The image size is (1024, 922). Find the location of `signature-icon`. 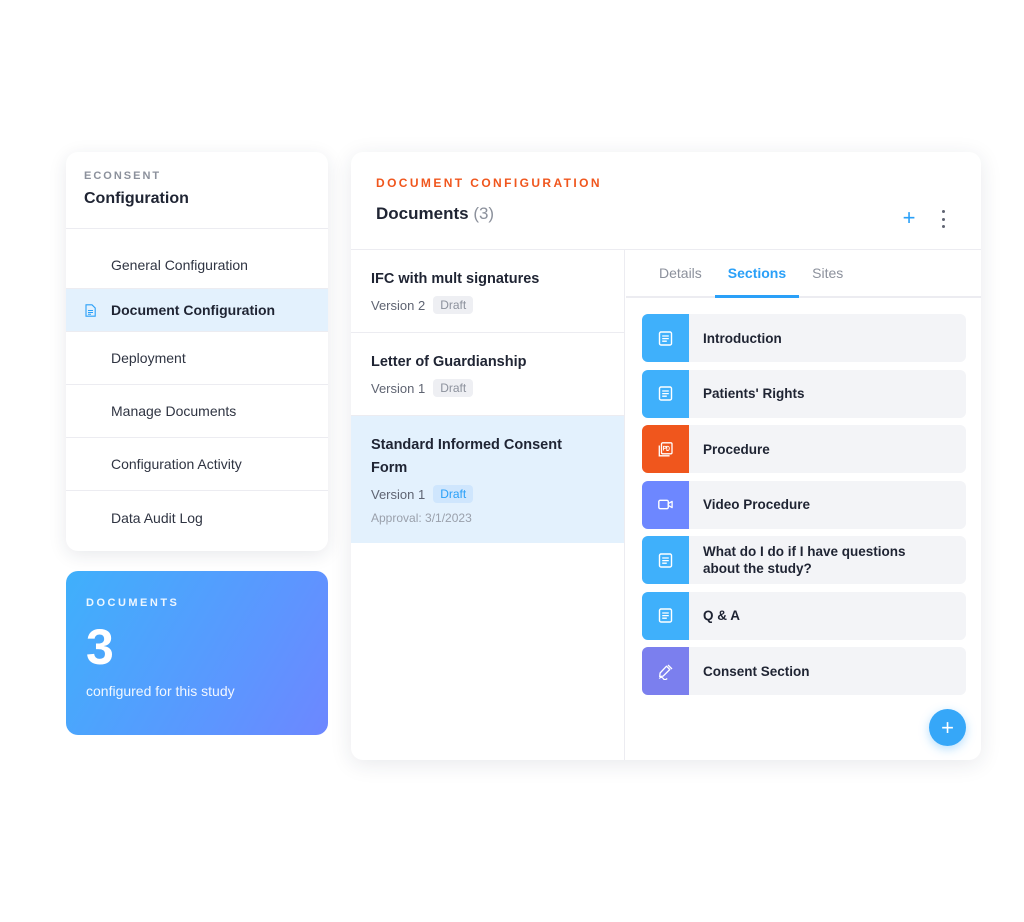

signature-icon is located at coordinates (665, 671).